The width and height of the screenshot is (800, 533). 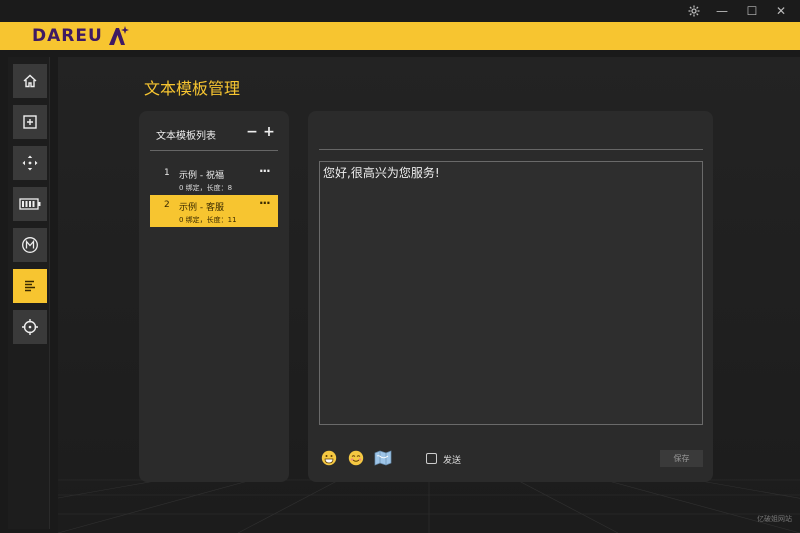 I want to click on template-list-item: 1 示例 - 祝福 0 绑定，长度：8 ···, so click(x=214, y=179).